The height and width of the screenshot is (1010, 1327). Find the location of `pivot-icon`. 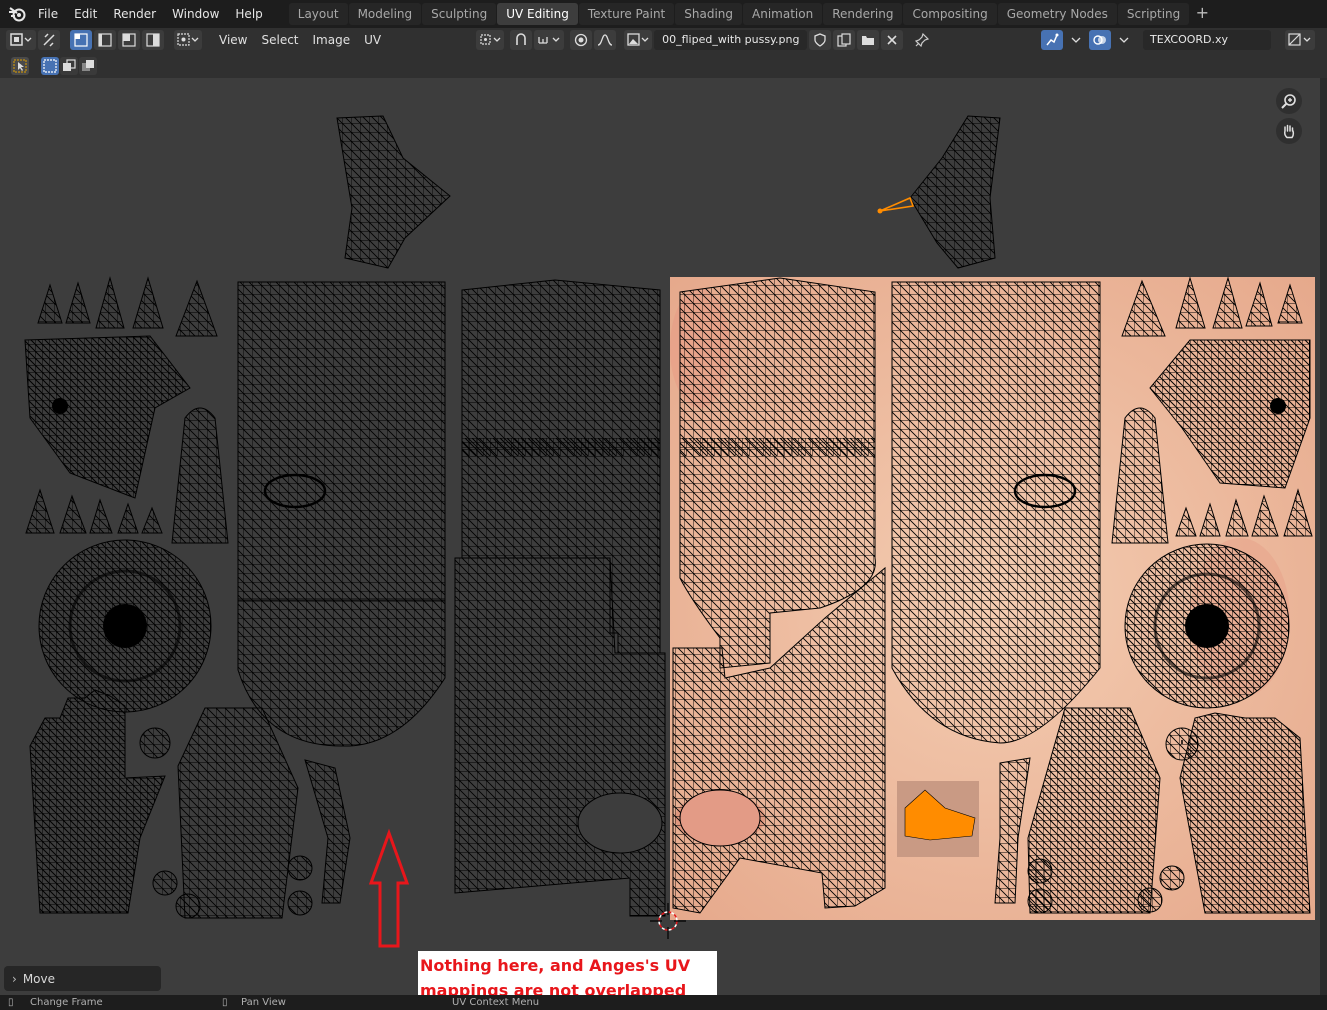

pivot-icon is located at coordinates (490, 40).